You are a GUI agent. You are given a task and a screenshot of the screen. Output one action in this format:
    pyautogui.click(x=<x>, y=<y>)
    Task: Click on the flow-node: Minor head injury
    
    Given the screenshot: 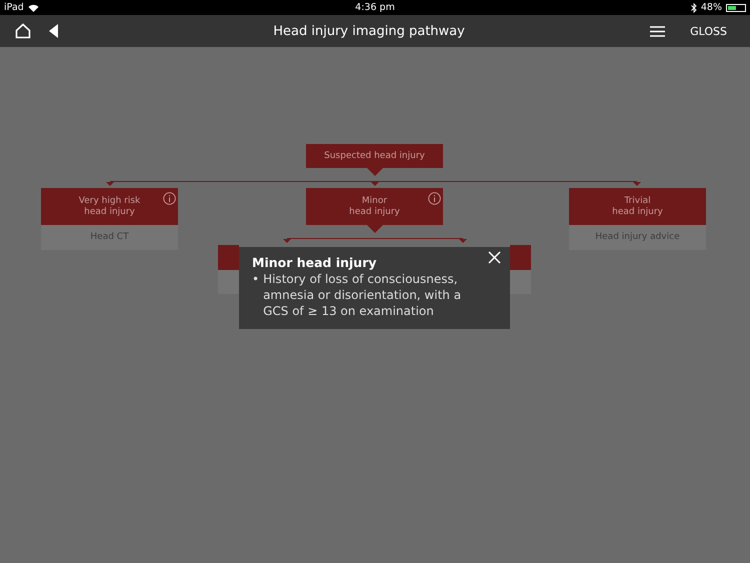 What is the action you would take?
    pyautogui.click(x=374, y=206)
    